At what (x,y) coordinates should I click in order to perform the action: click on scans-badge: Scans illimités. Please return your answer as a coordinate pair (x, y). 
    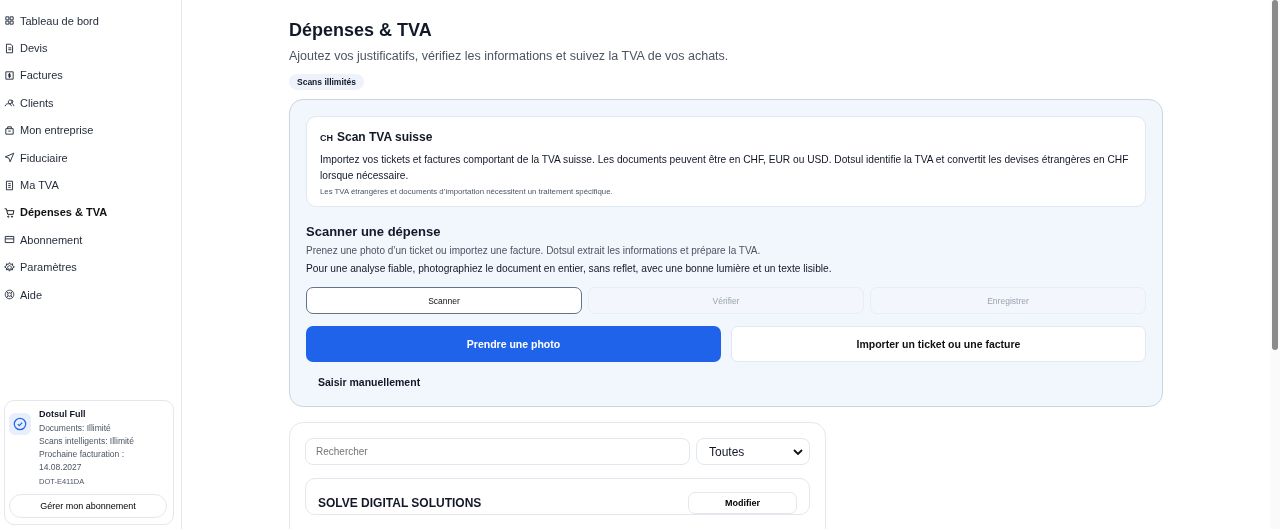
    Looking at the image, I should click on (327, 82).